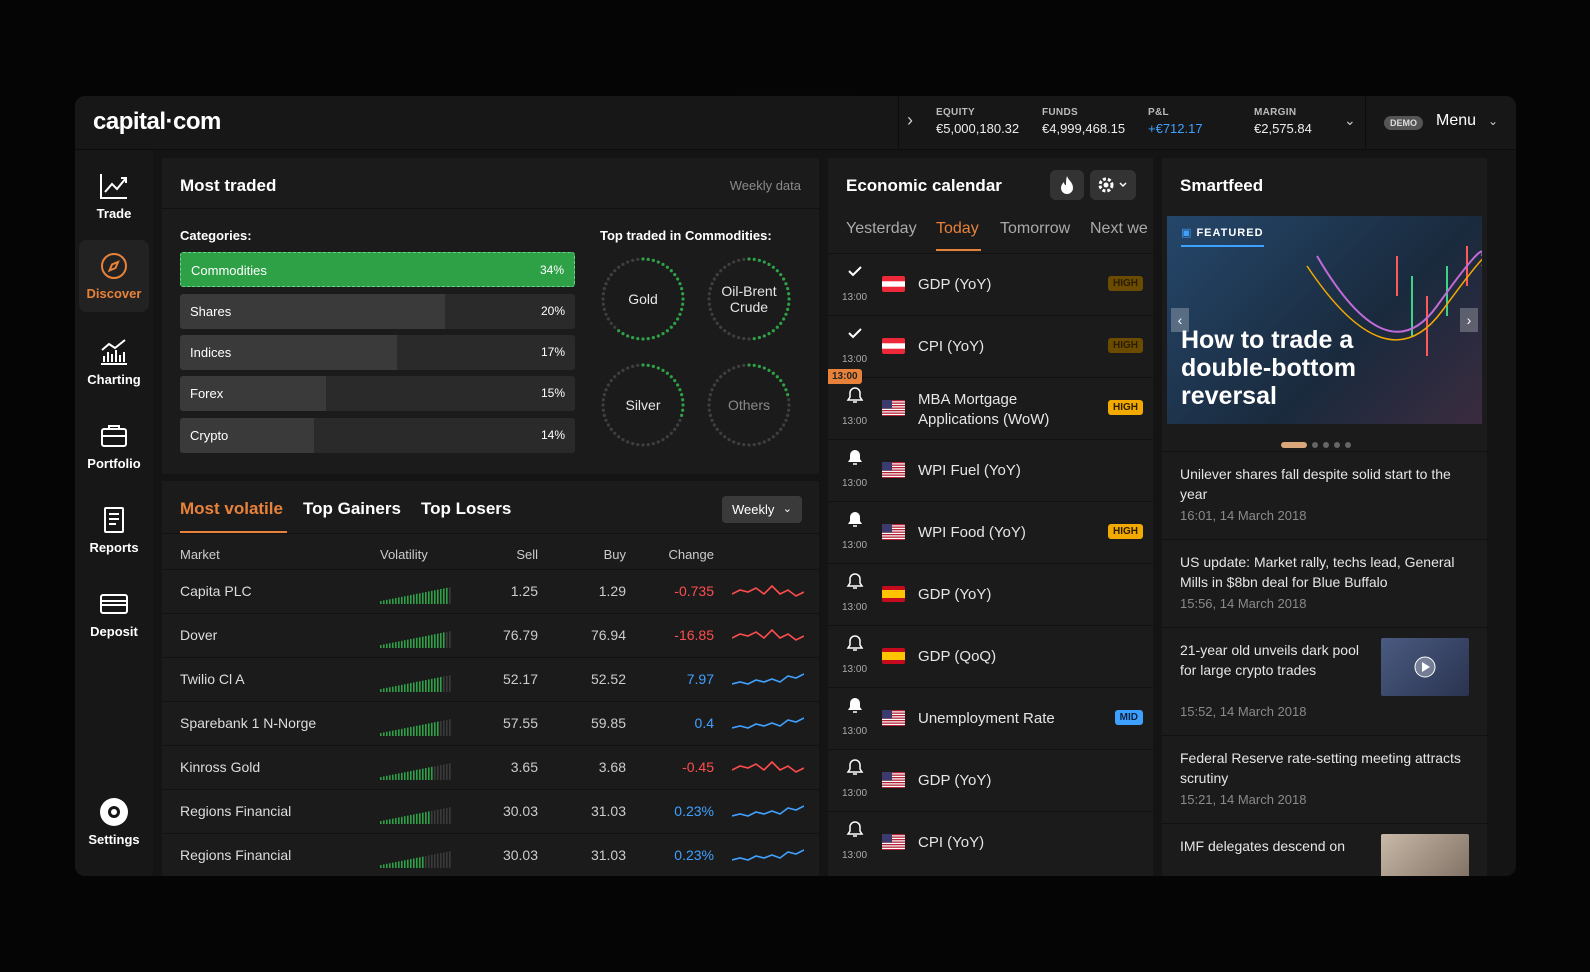 Image resolution: width=1590 pixels, height=972 pixels. I want to click on sell-price: 3.65, so click(524, 767).